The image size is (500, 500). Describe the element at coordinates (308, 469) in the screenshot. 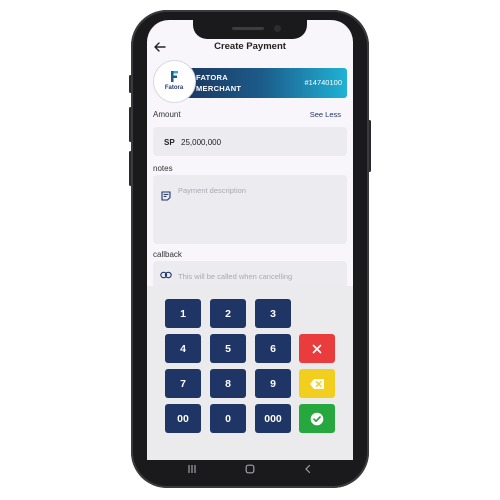

I see `back-nav-icon` at that location.